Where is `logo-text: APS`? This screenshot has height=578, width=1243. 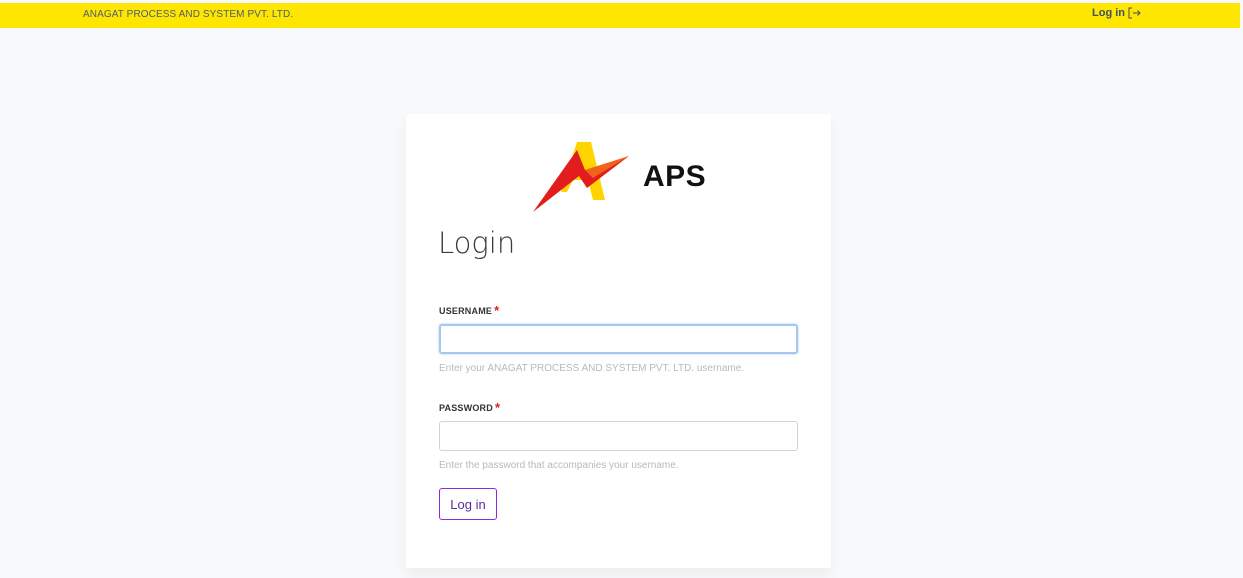
logo-text: APS is located at coordinates (675, 176).